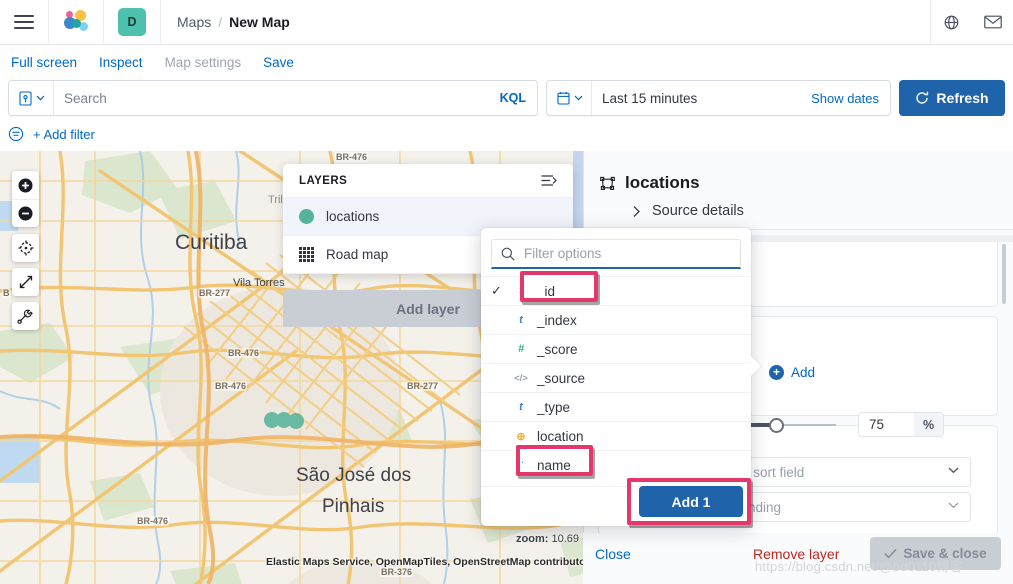  Describe the element at coordinates (613, 554) in the screenshot. I see `close-button: Close` at that location.